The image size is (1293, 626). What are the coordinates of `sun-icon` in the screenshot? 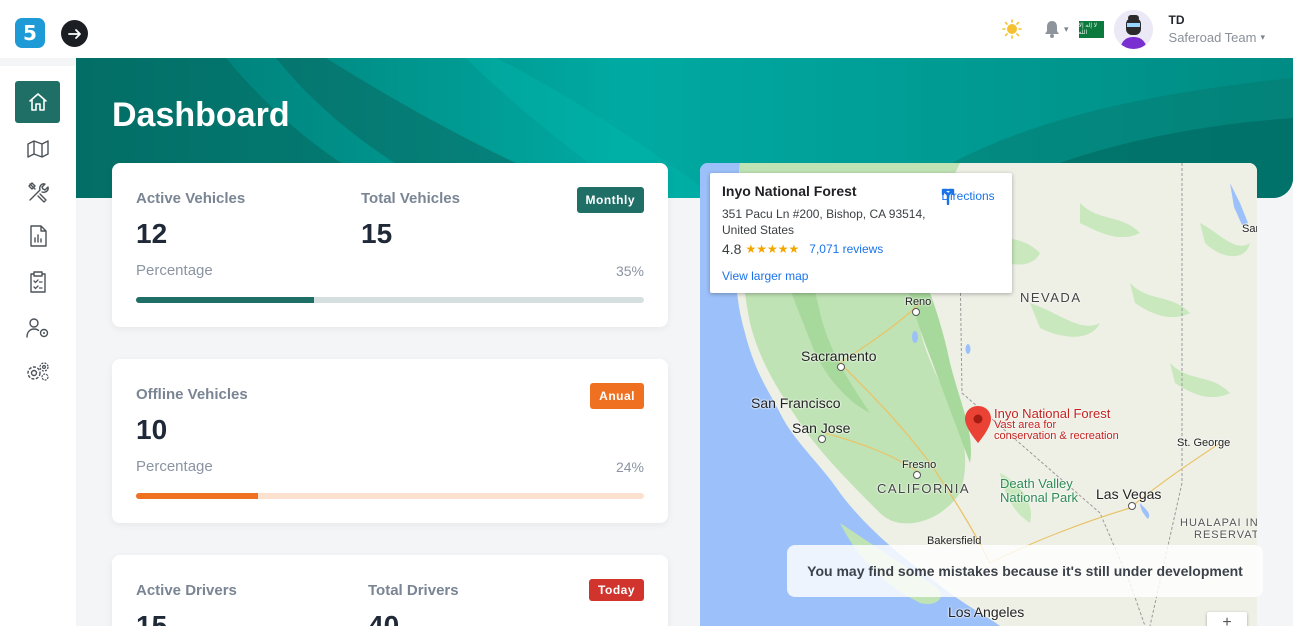 It's located at (1012, 29).